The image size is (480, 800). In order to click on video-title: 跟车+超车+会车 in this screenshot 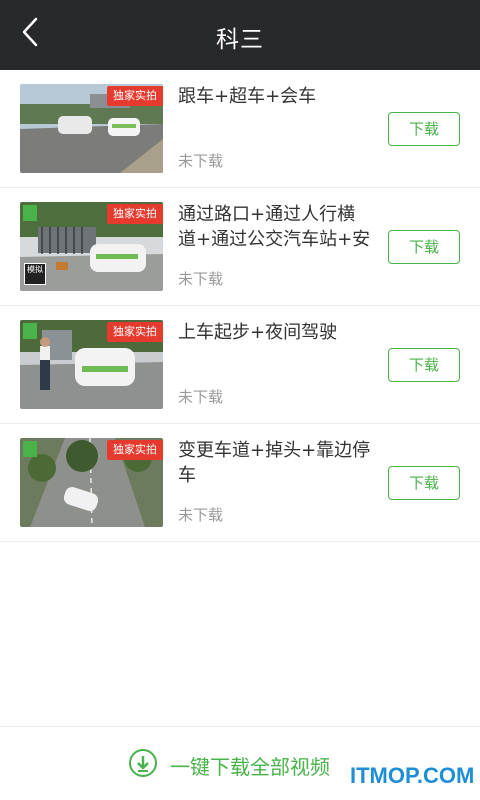, I will do `click(247, 96)`.